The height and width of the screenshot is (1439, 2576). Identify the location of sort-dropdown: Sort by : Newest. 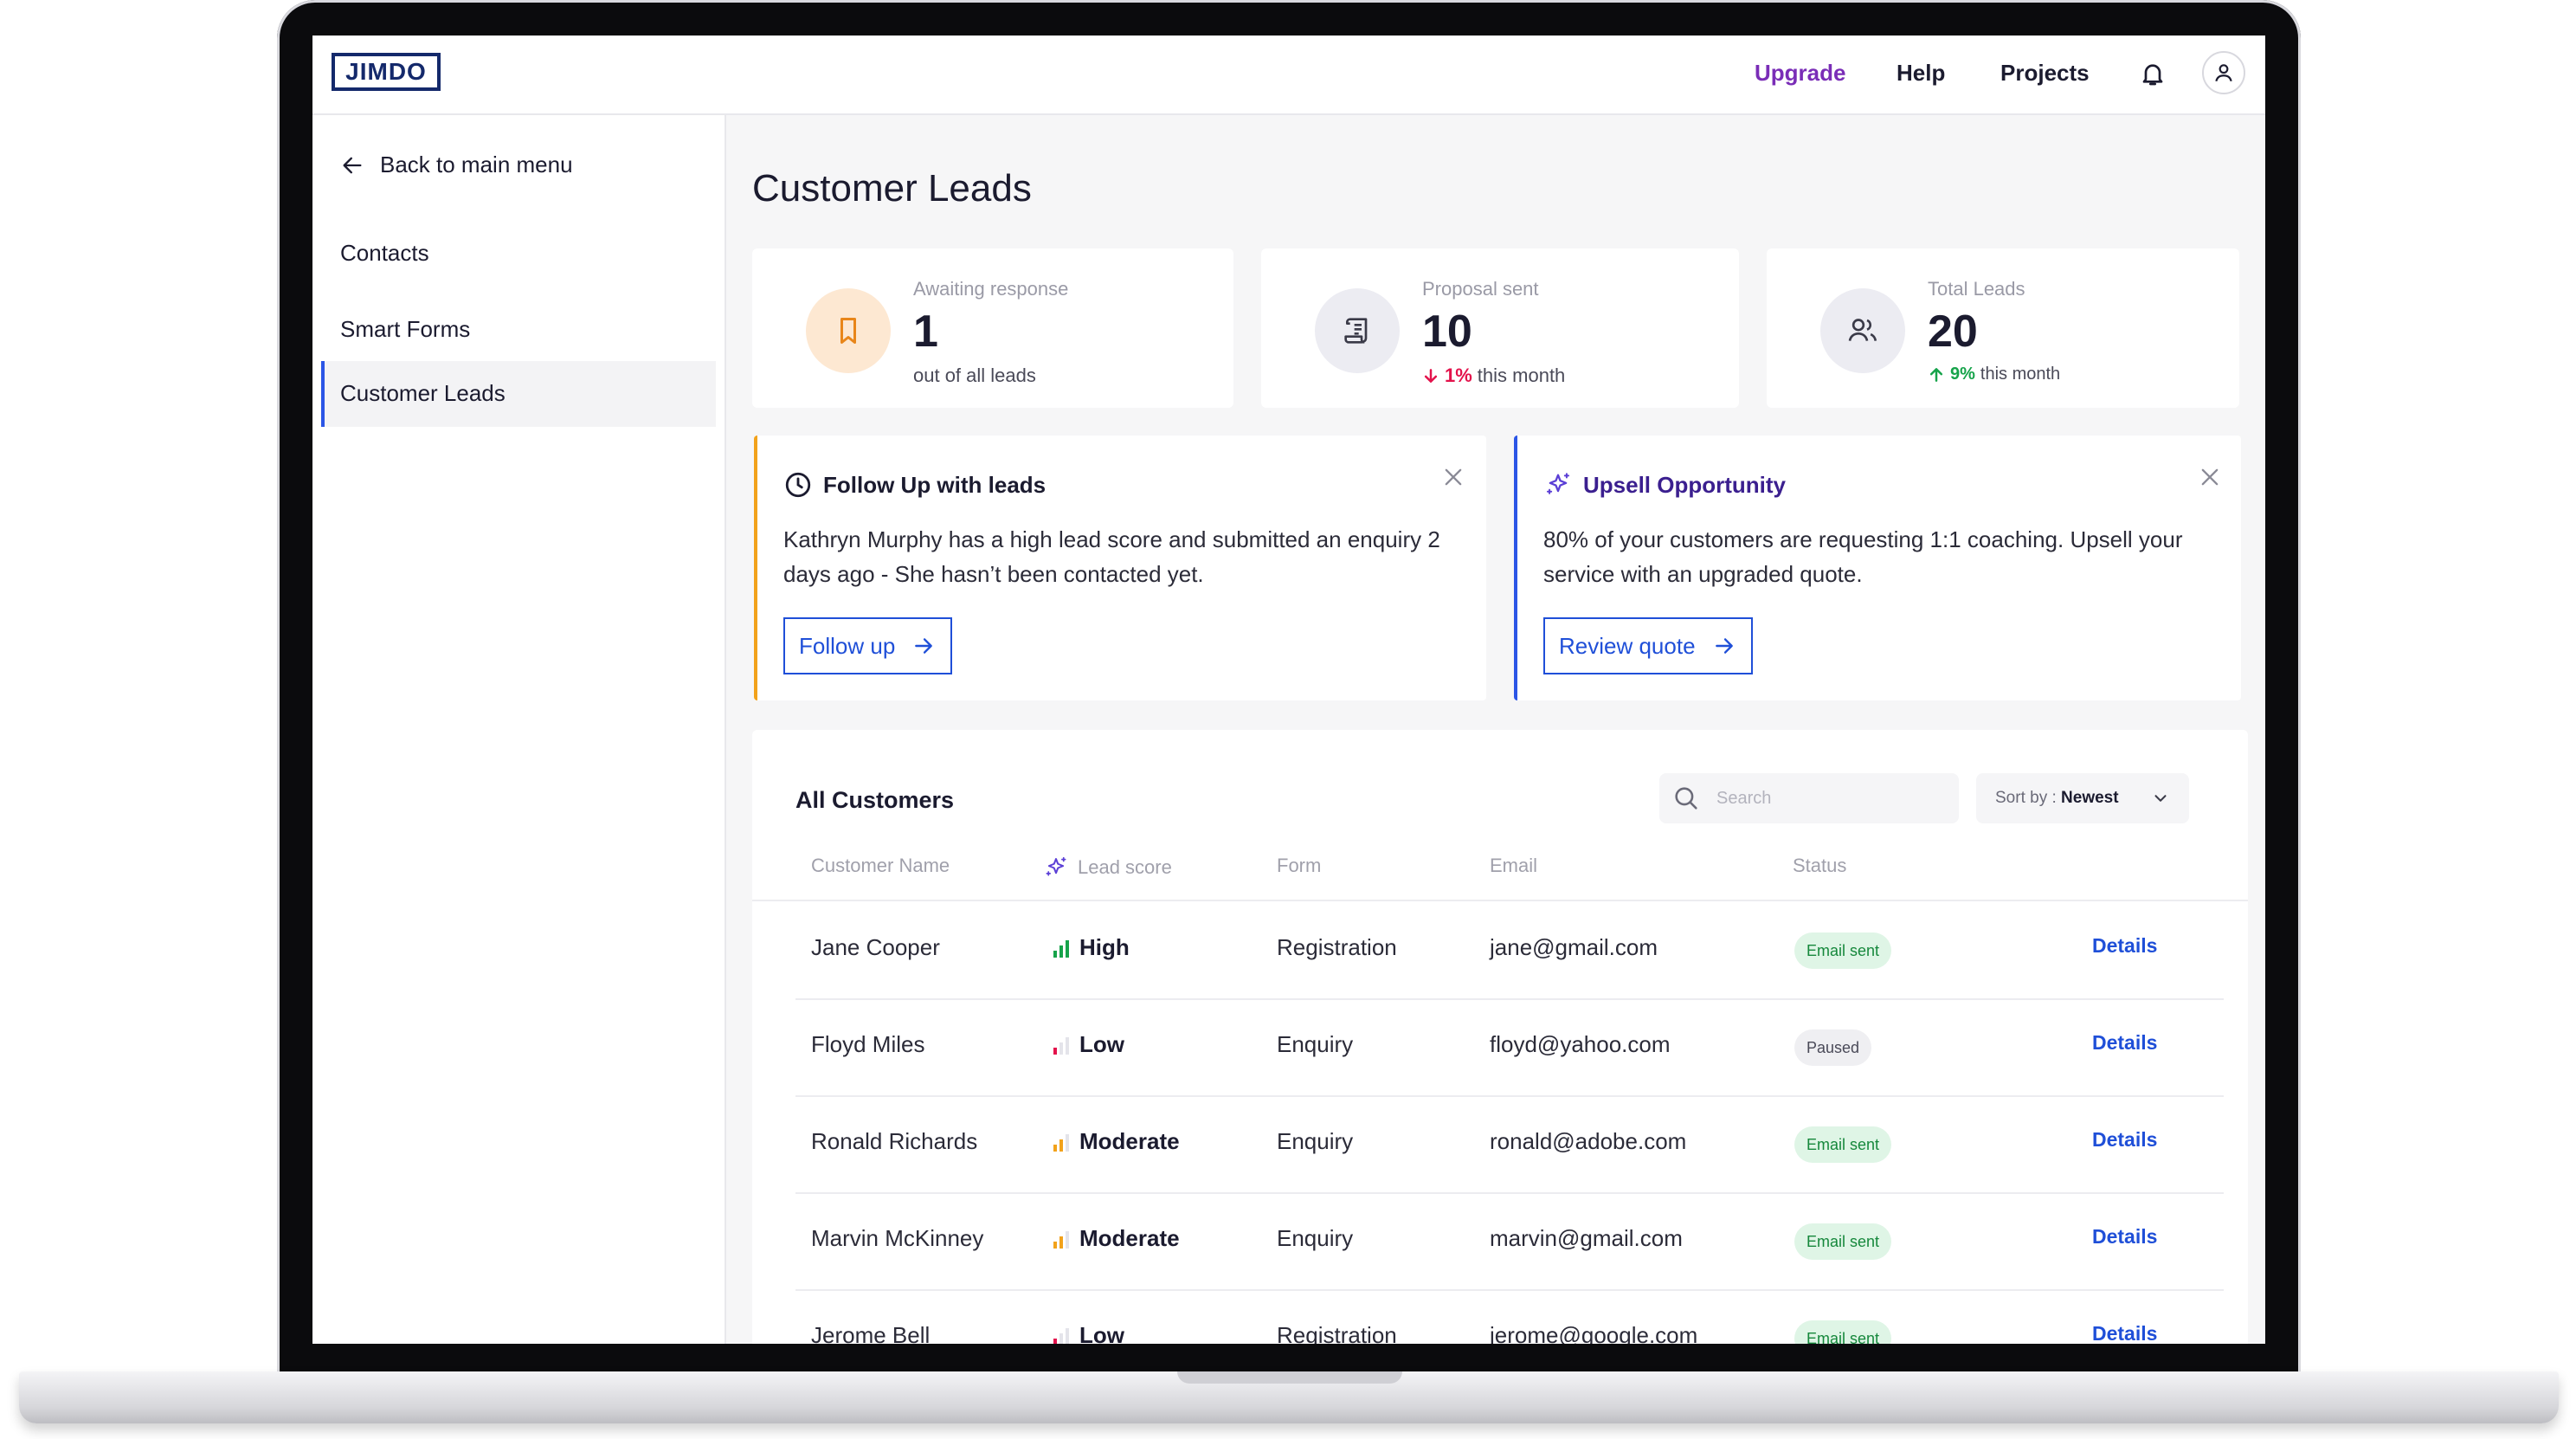
(2082, 798).